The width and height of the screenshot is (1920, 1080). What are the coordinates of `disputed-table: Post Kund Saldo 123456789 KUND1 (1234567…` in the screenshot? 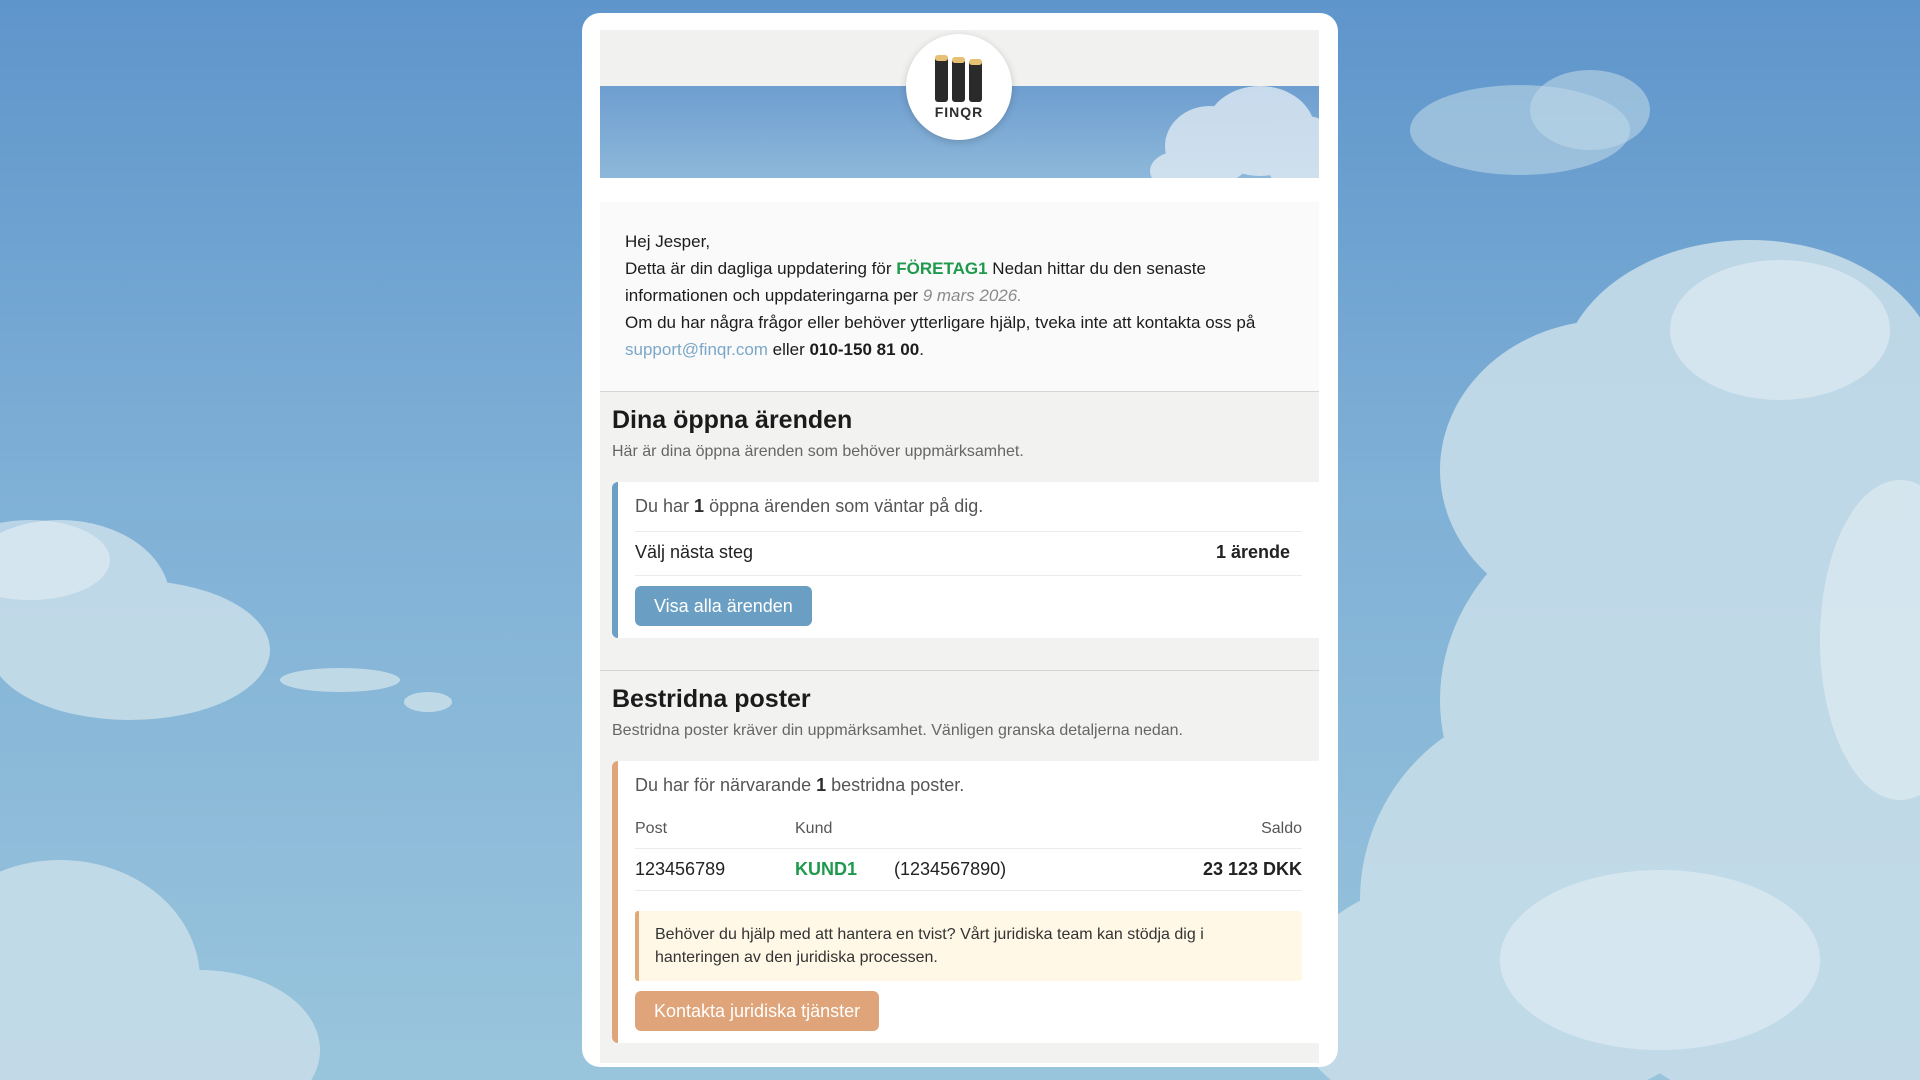 It's located at (968, 850).